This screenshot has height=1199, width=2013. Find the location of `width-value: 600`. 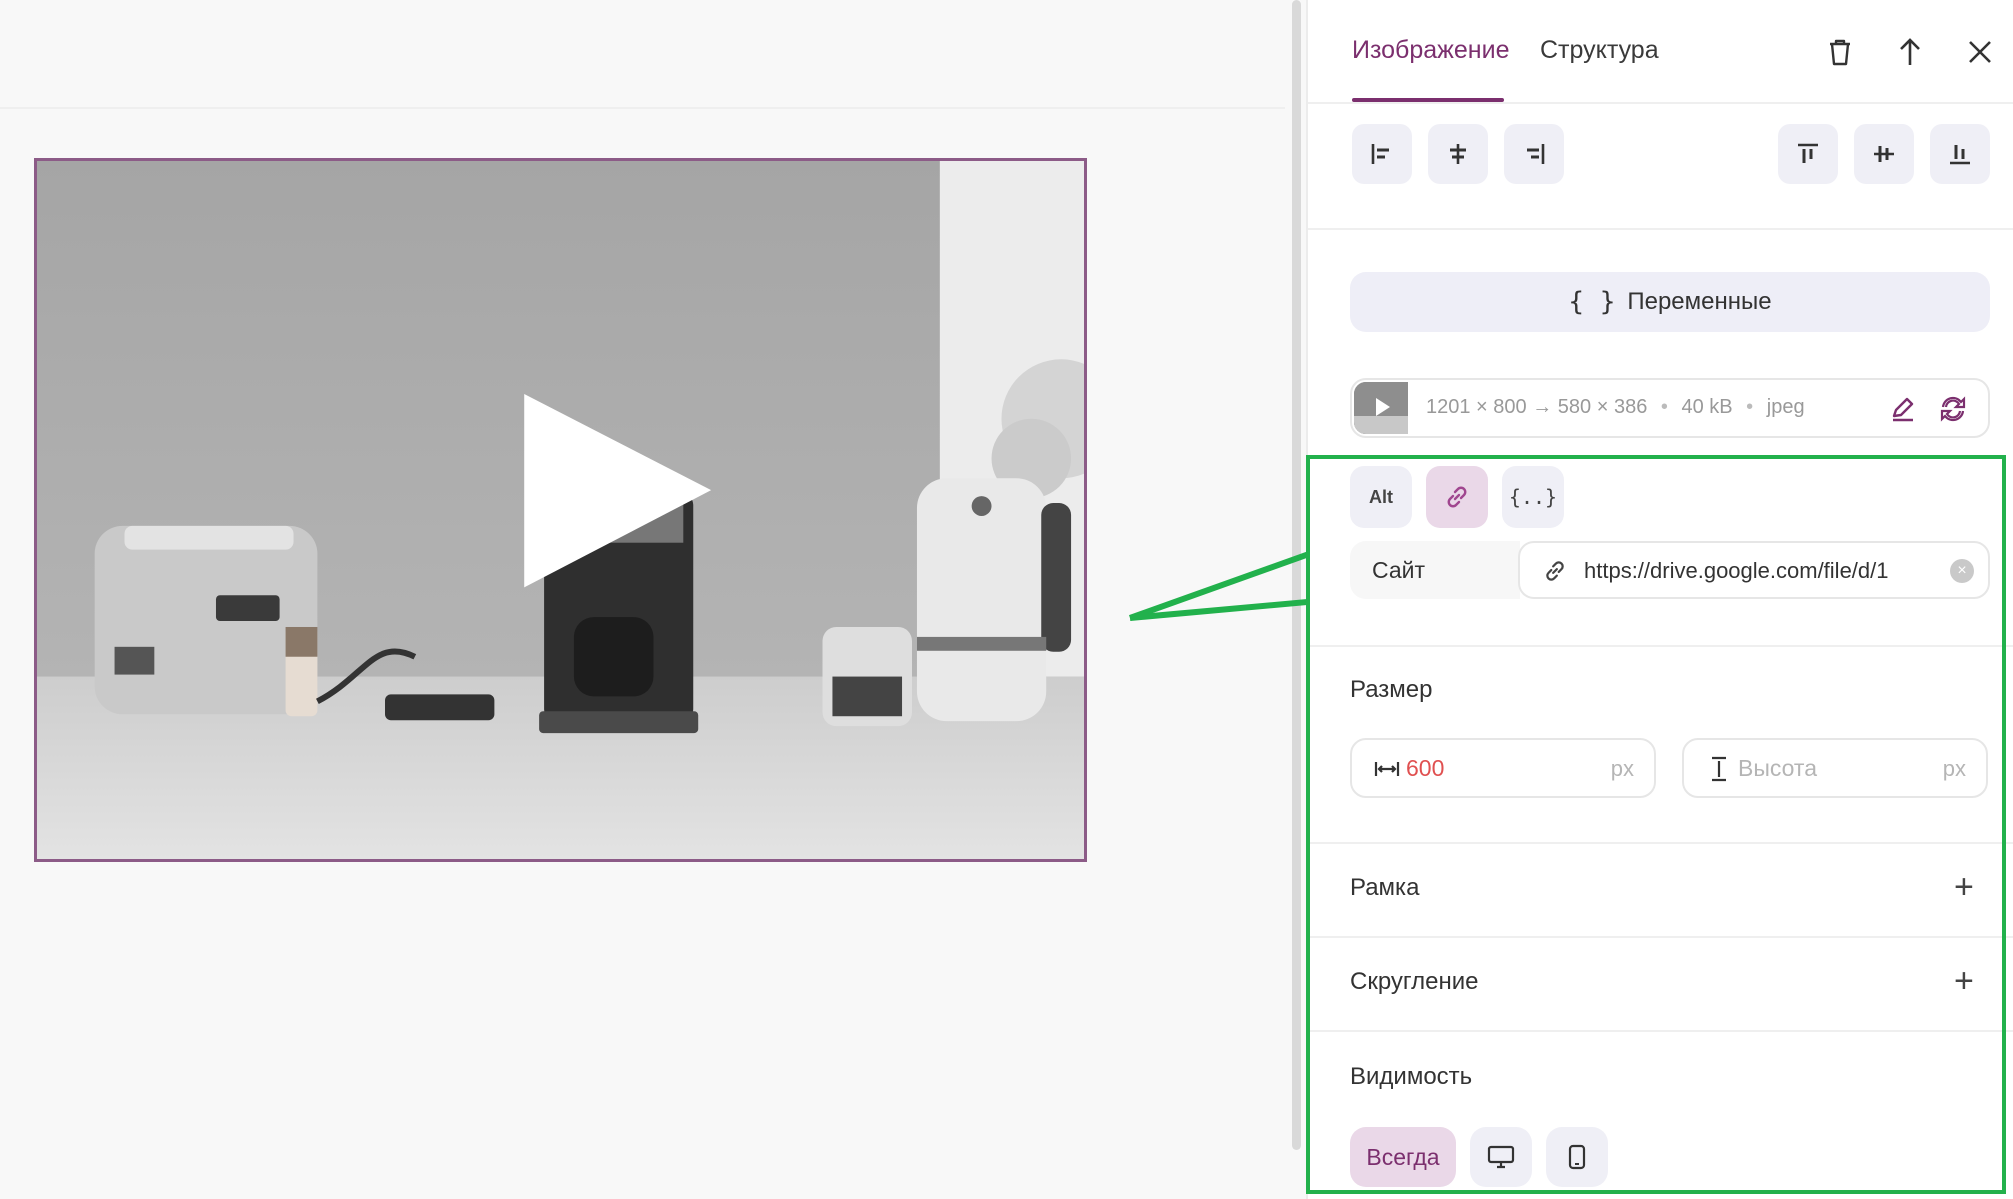

width-value: 600 is located at coordinates (1425, 768).